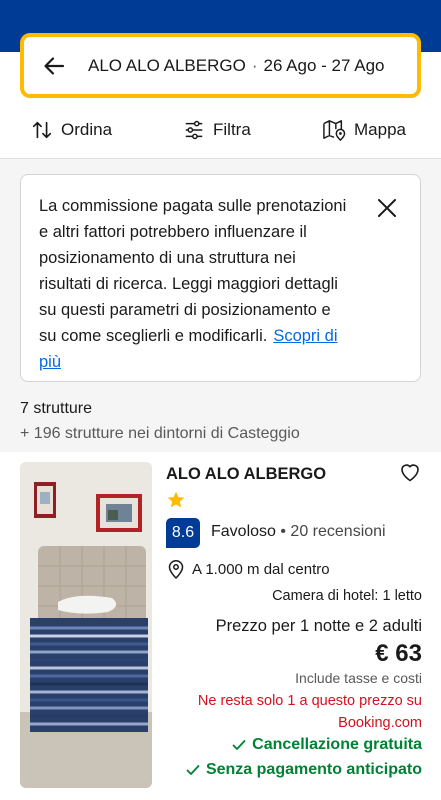 The height and width of the screenshot is (800, 441). I want to click on location-pin-icon, so click(176, 569).